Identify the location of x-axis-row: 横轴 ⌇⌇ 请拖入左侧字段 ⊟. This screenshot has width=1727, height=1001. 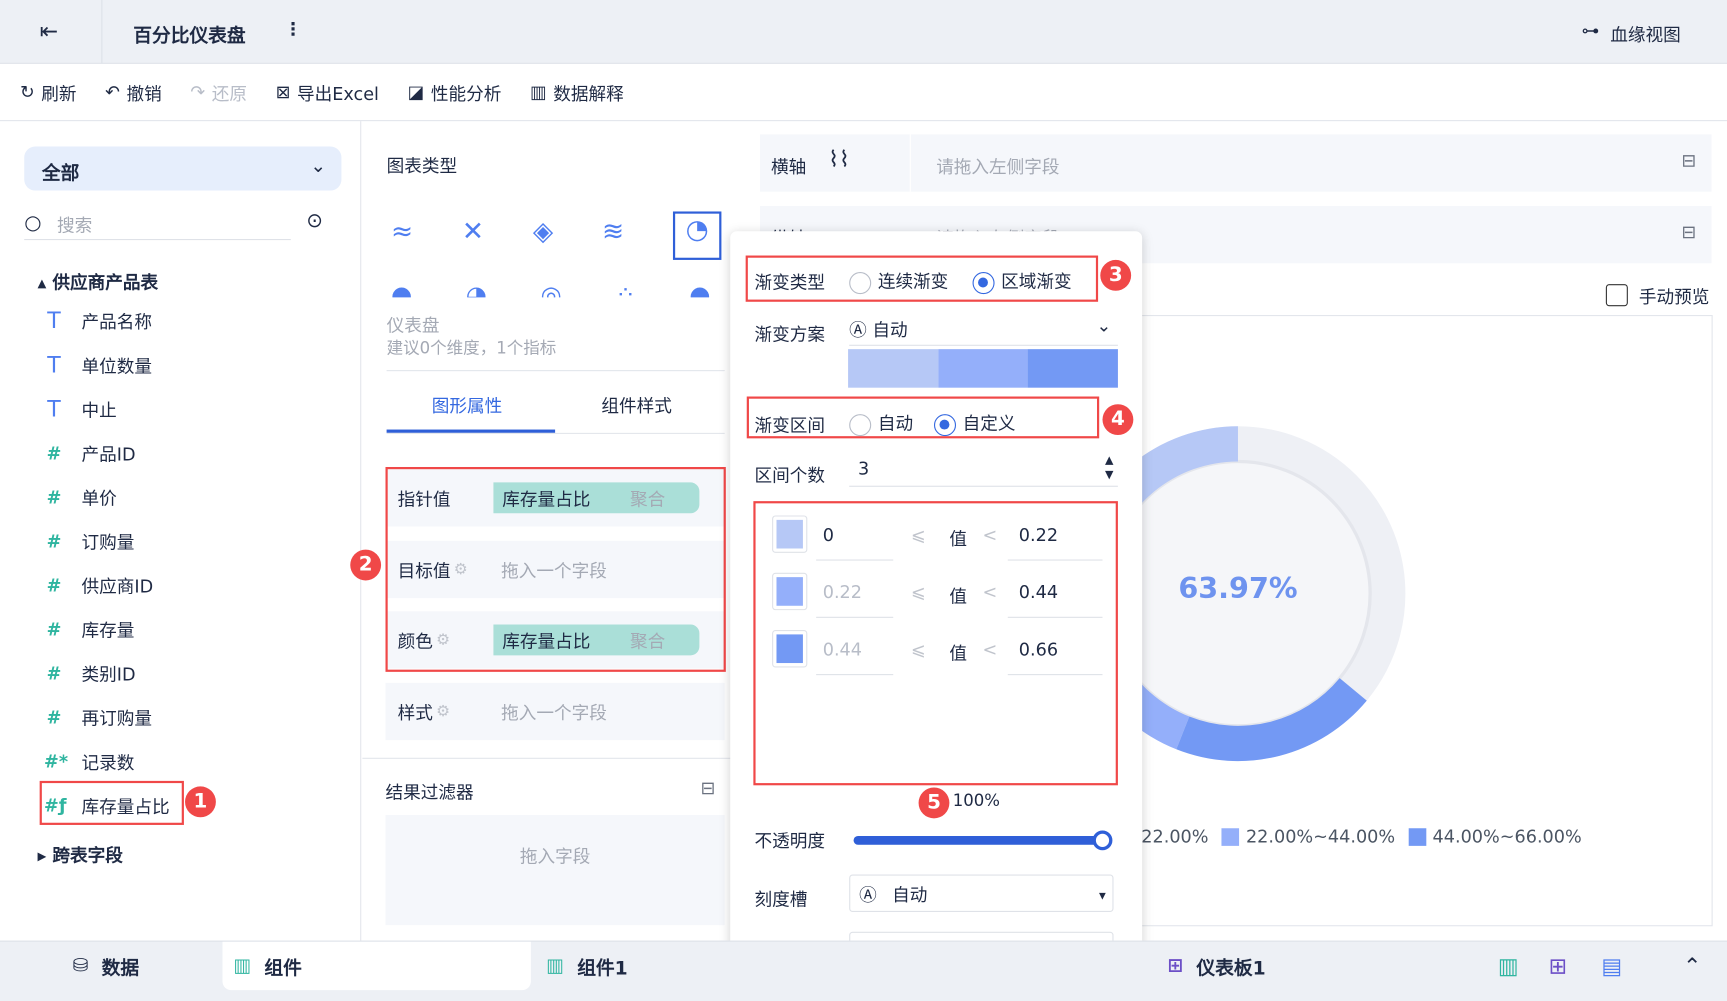
(1235, 163).